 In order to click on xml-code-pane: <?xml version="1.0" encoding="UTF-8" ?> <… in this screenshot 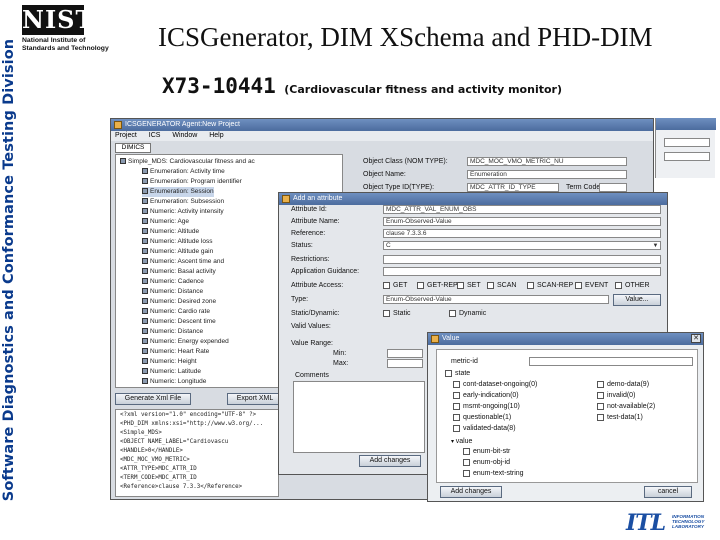, I will do `click(197, 453)`.